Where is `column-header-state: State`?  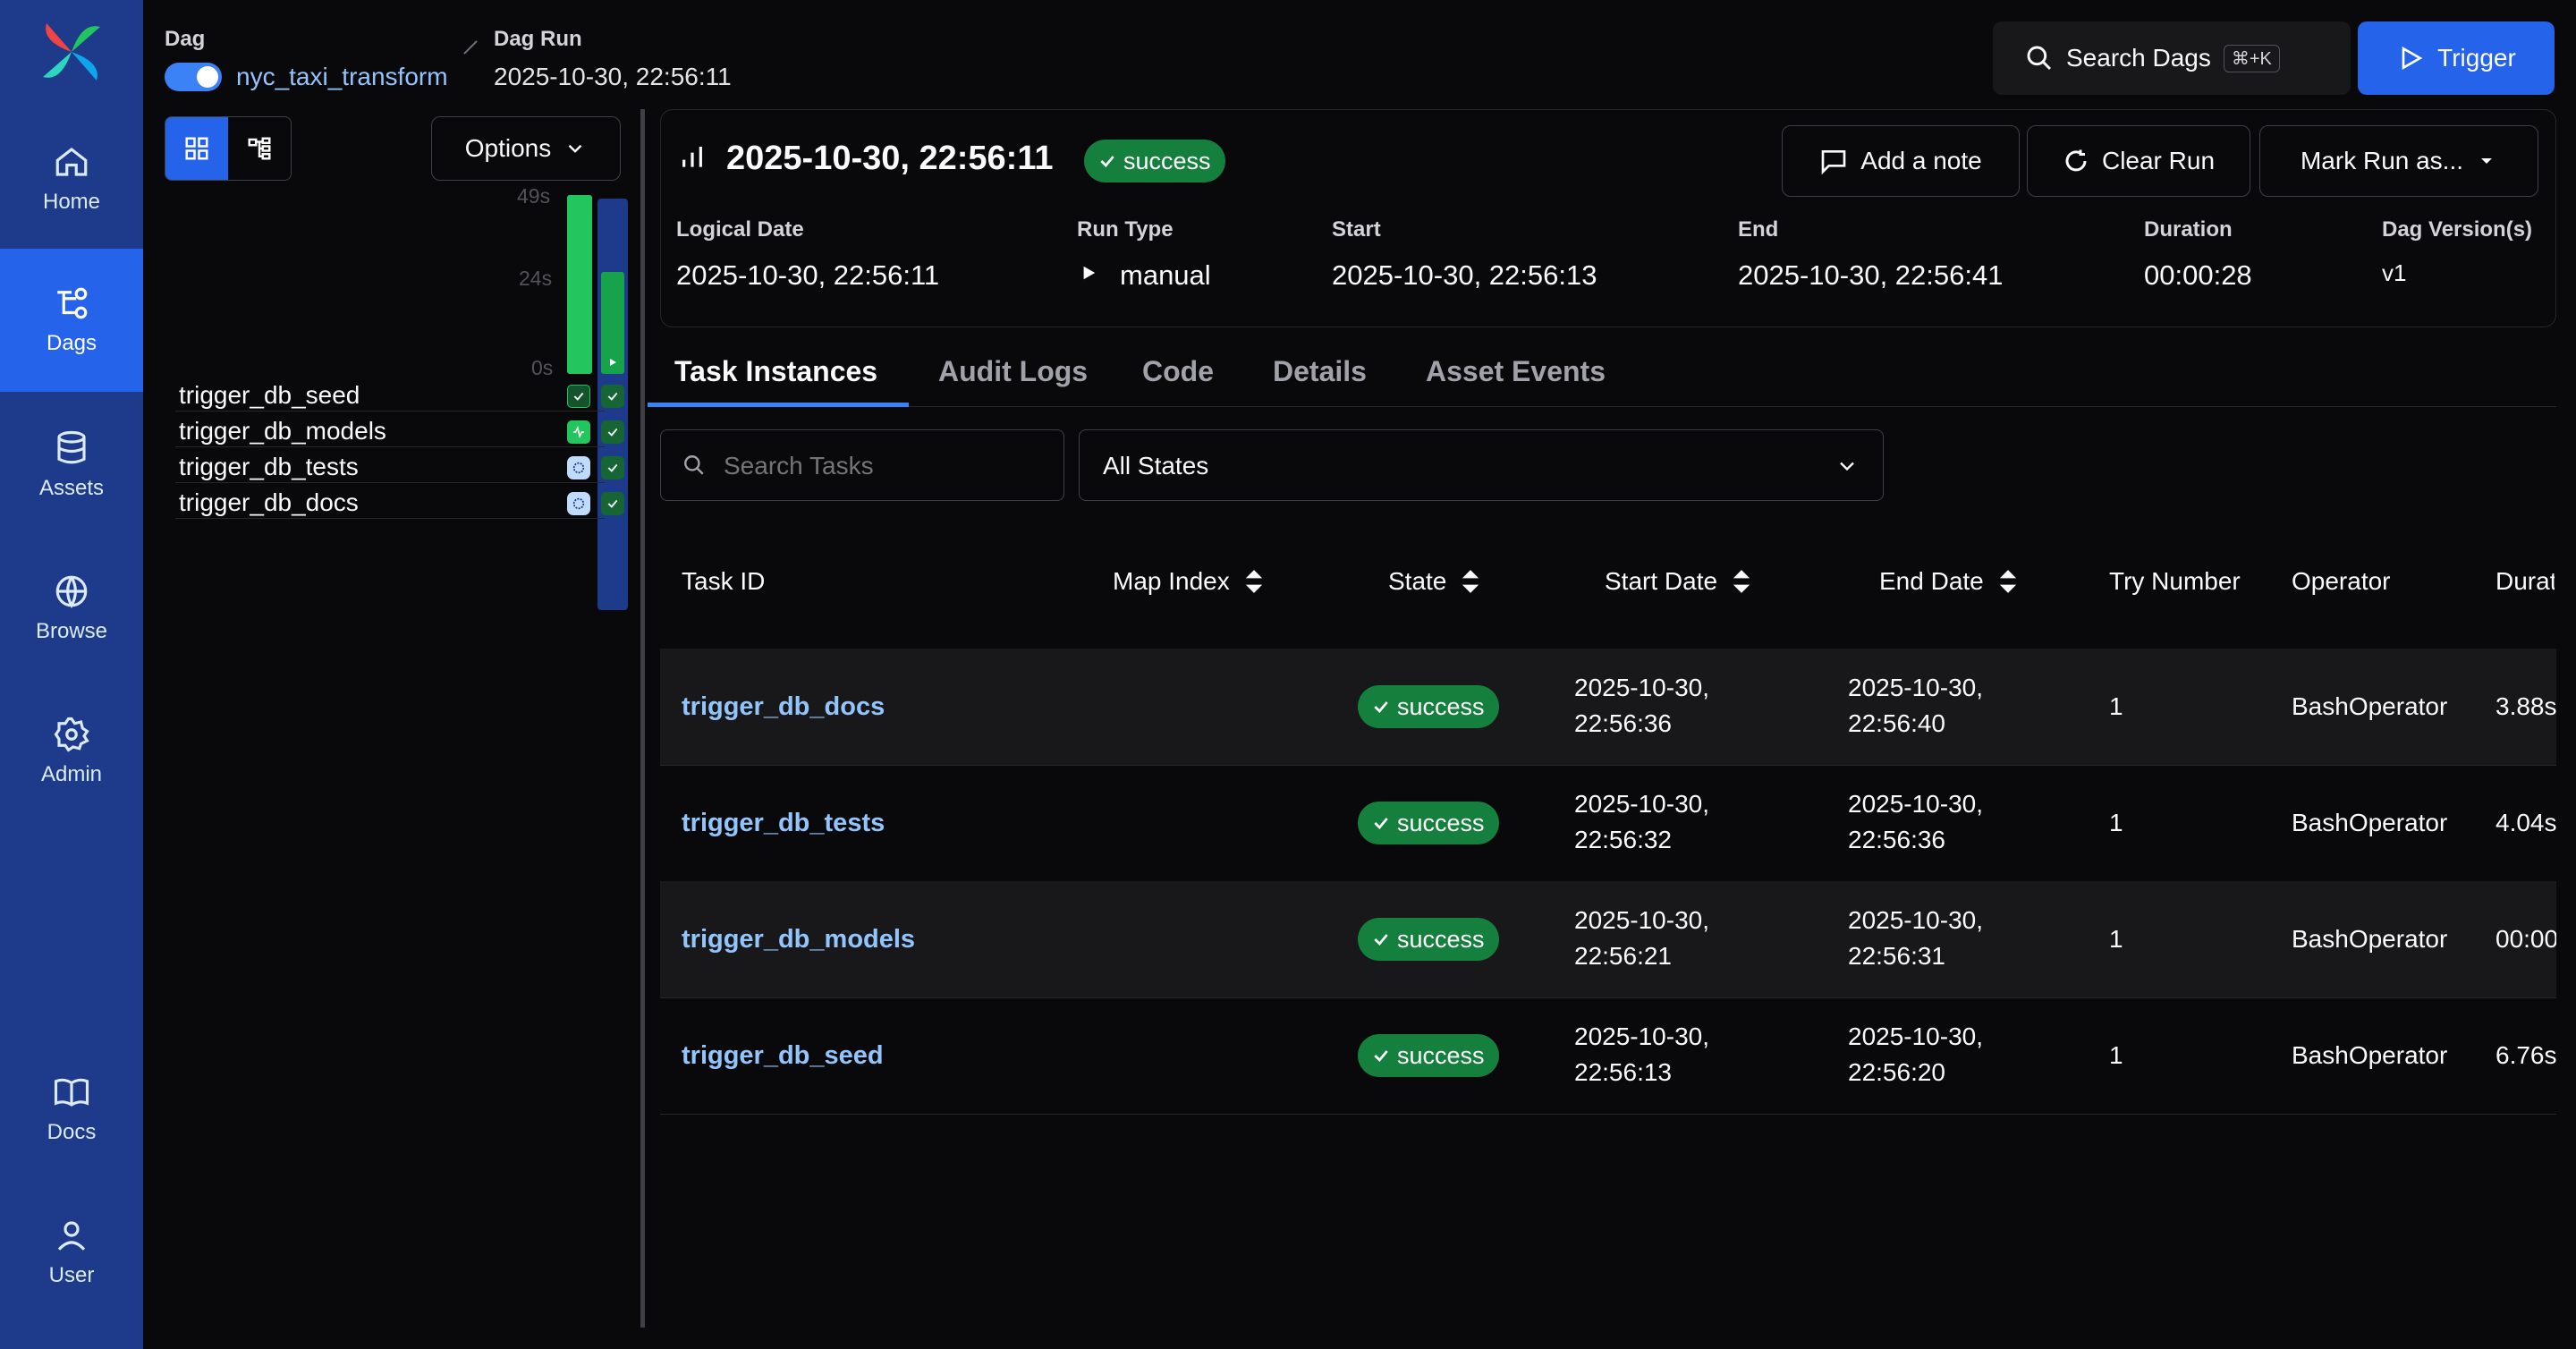
column-header-state: State is located at coordinates (1434, 581).